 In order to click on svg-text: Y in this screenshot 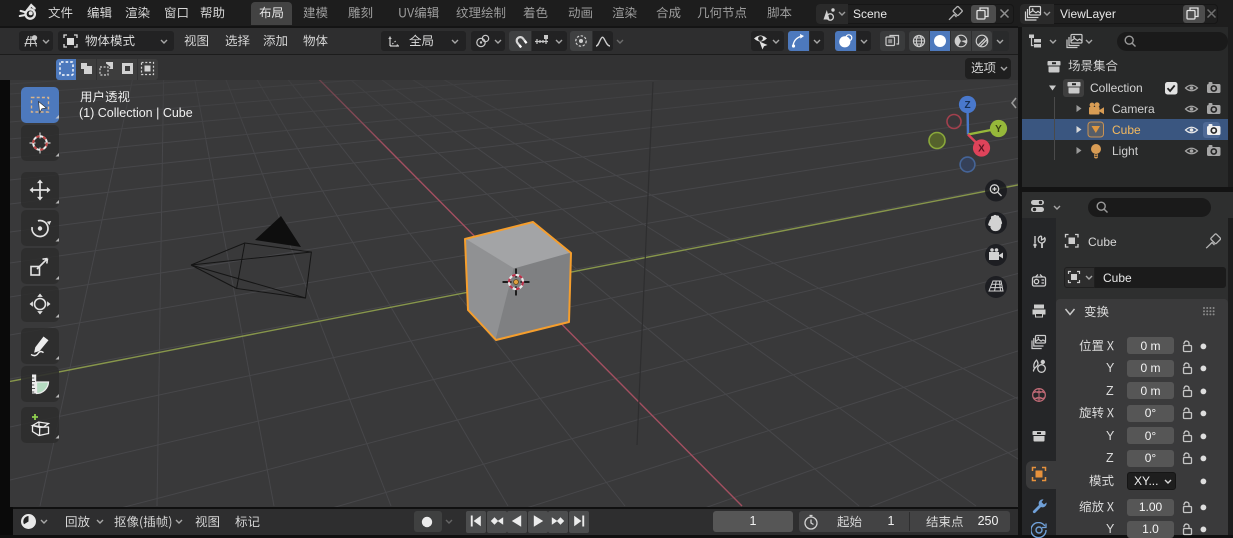, I will do `click(998, 129)`.